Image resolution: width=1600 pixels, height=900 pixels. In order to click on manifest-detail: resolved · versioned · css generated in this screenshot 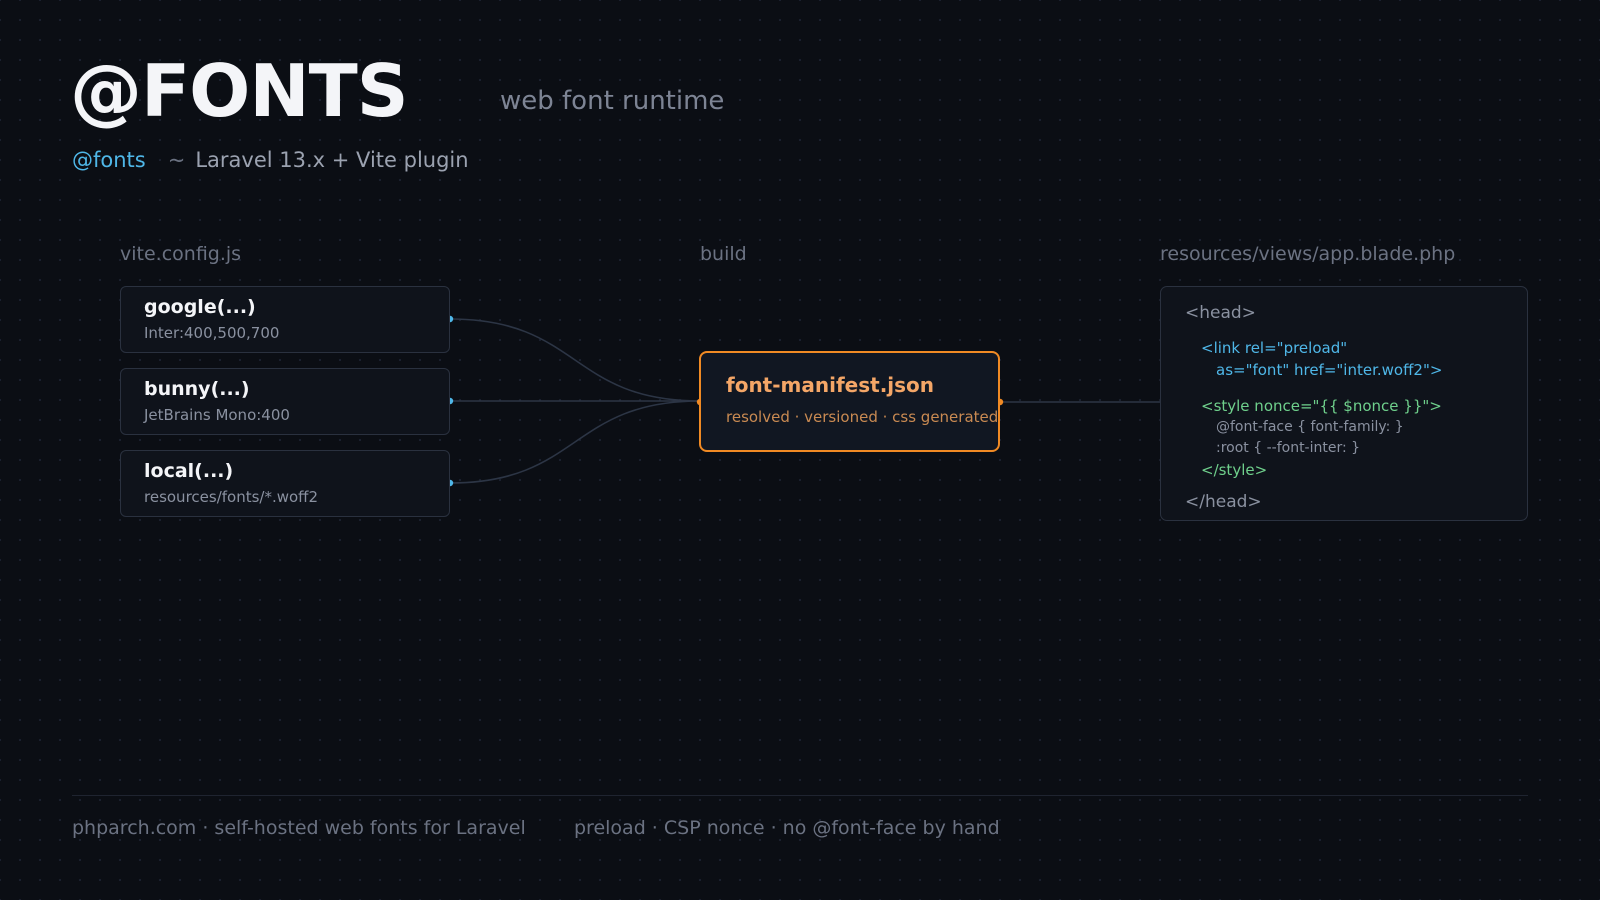, I will do `click(862, 417)`.